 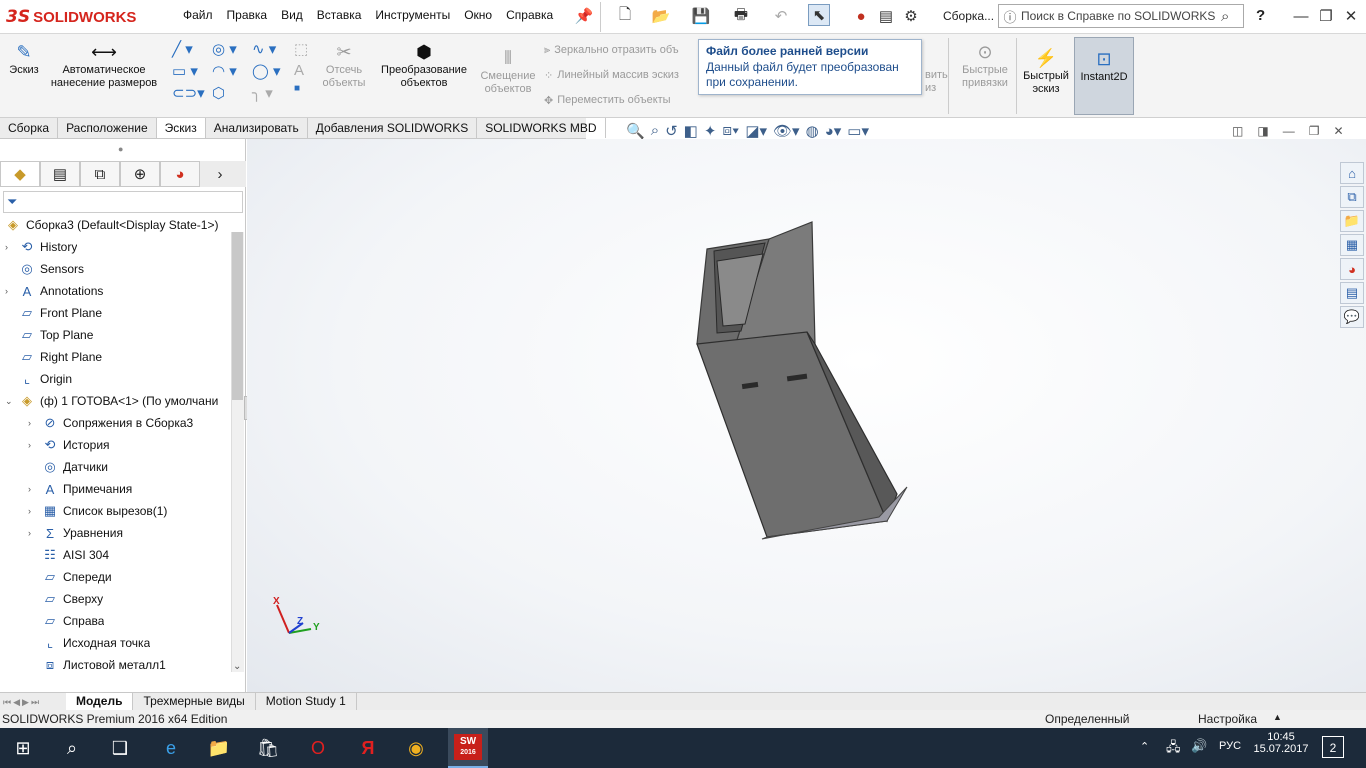 What do you see at coordinates (819, 15) in the screenshot?
I see `select-icon: ⬉` at bounding box center [819, 15].